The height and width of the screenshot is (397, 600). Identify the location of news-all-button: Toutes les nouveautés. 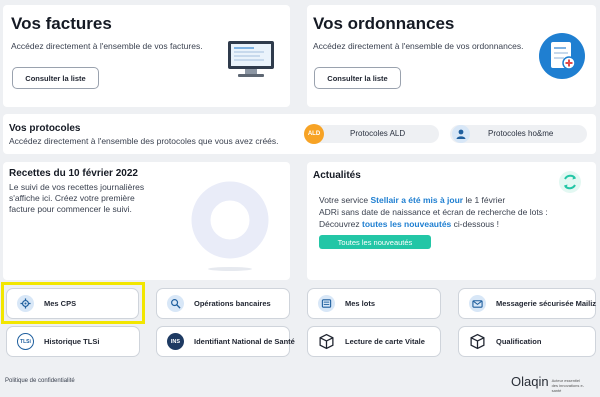
(375, 242).